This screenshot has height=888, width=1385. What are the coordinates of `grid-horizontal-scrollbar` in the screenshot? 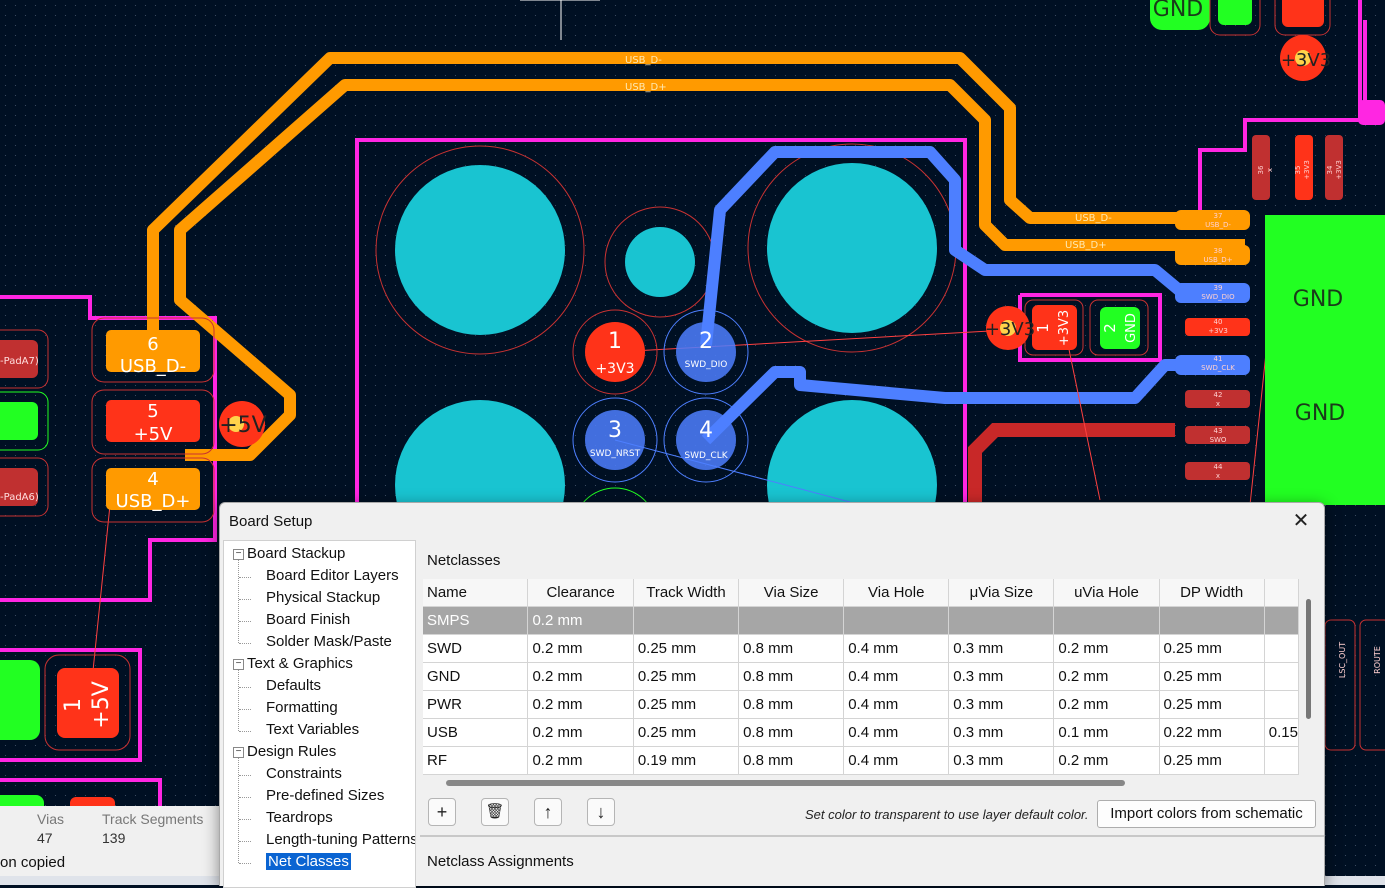 It's located at (785, 783).